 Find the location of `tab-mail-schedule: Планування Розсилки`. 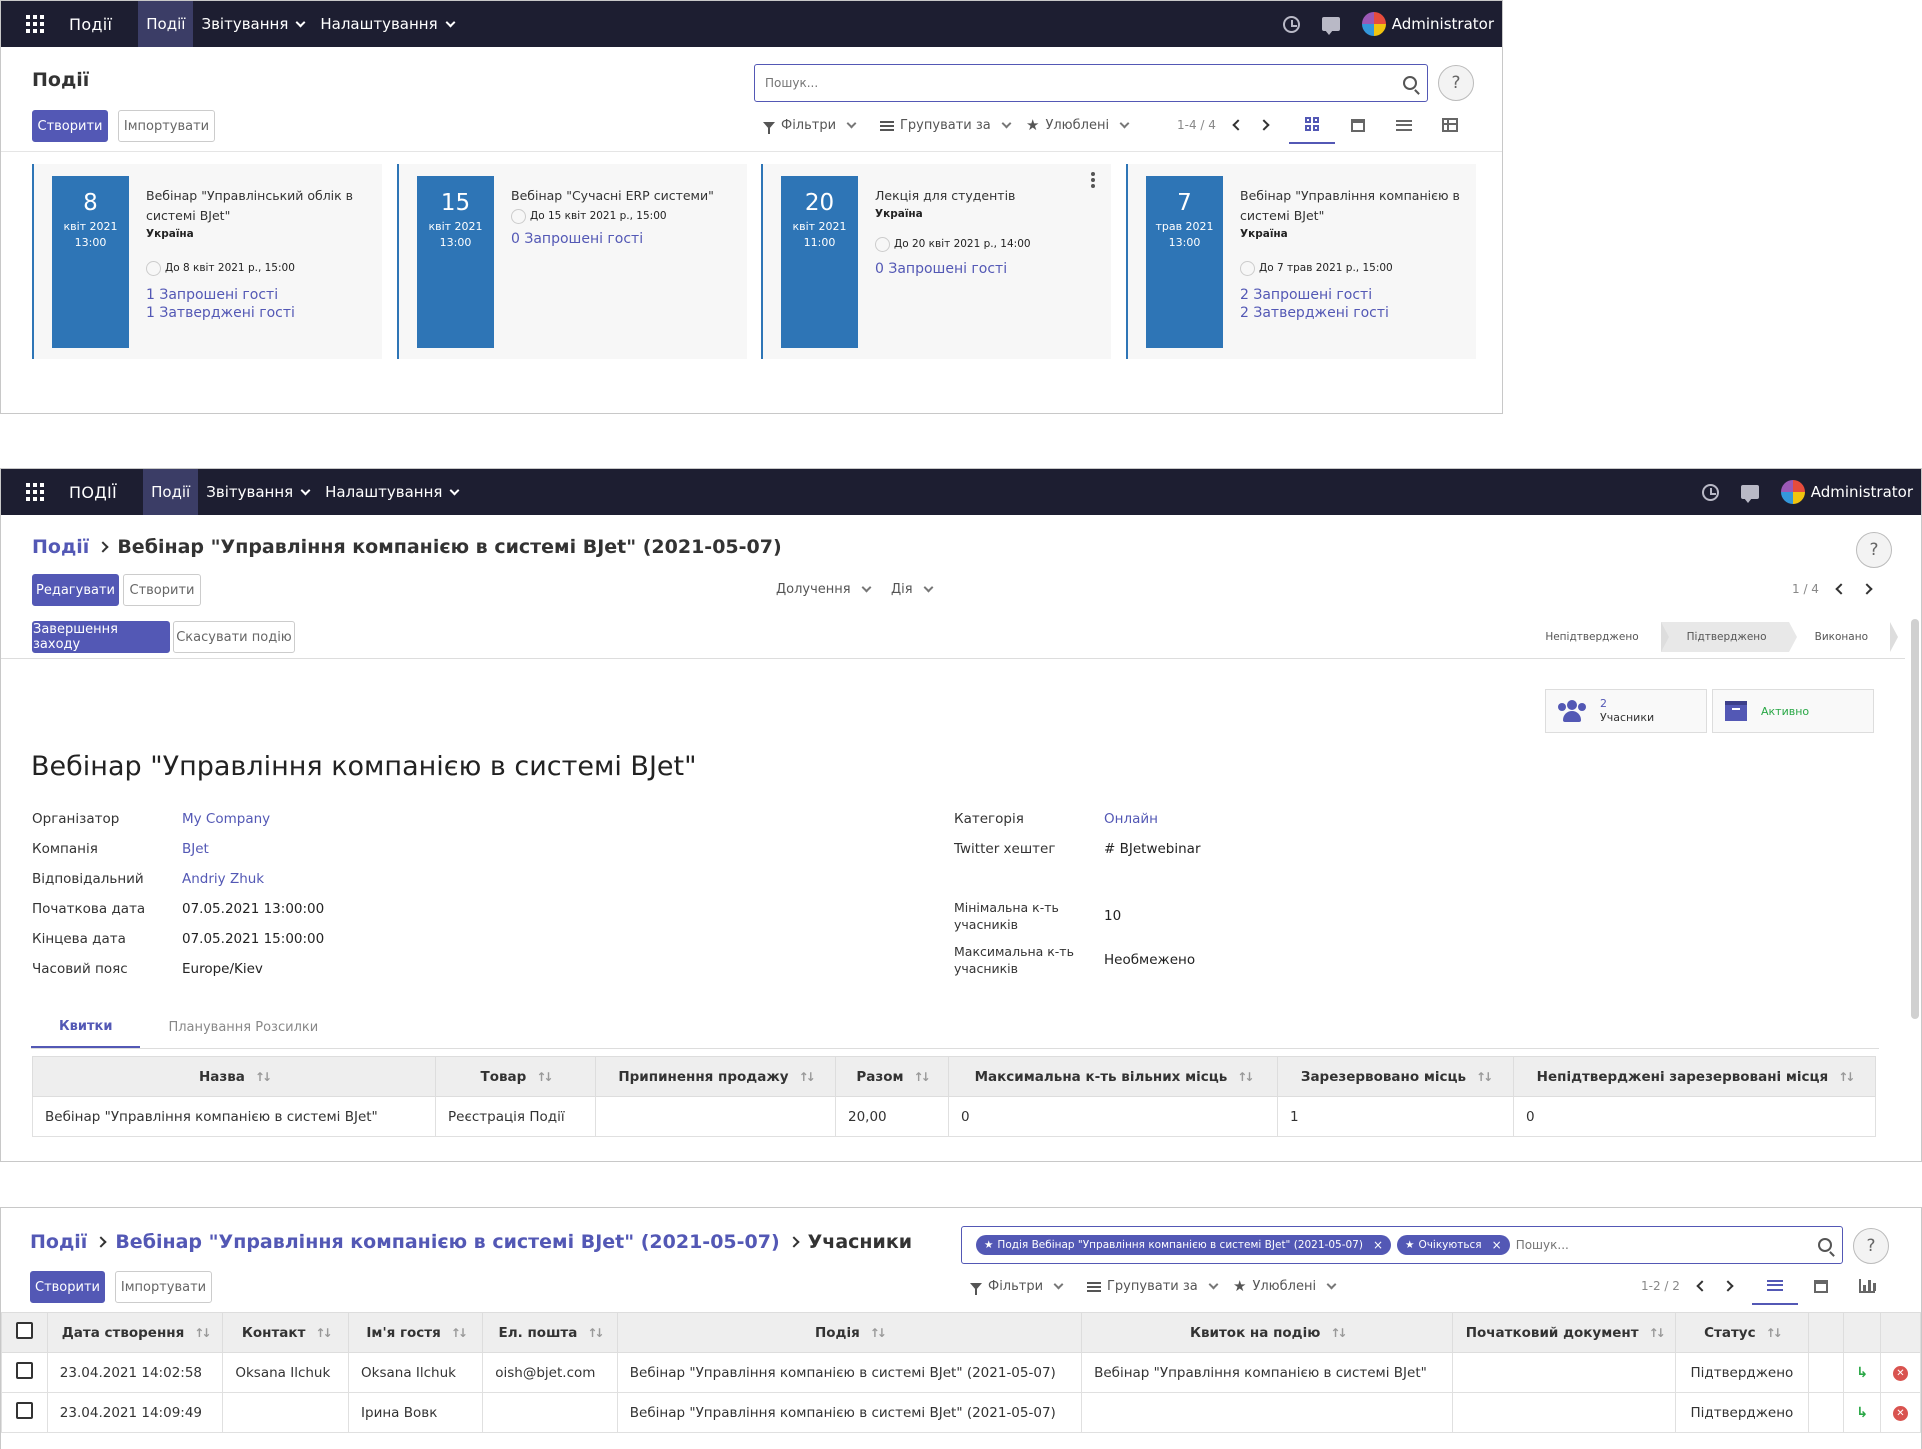

tab-mail-schedule: Планування Розсилки is located at coordinates (243, 1027).